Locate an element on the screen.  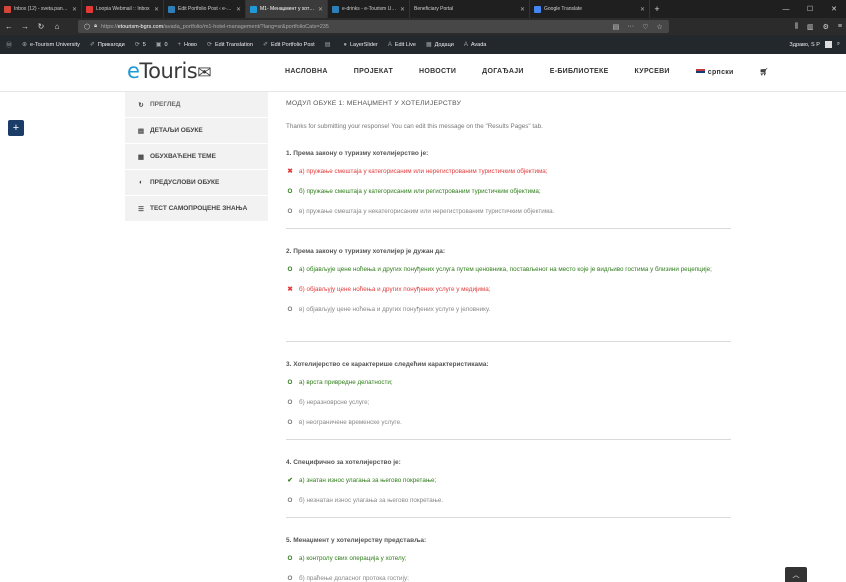
nav-item-home: НАСЛОВНА is located at coordinates (306, 72).